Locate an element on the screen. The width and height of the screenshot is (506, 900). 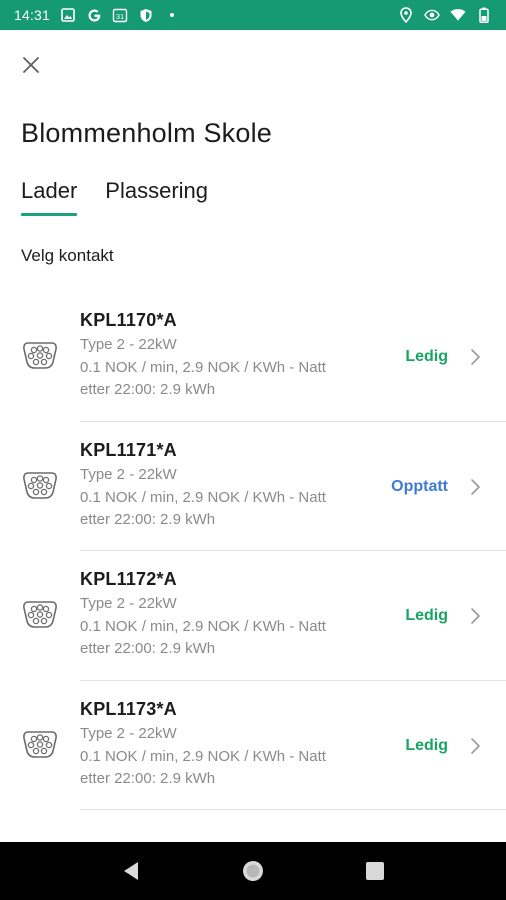
tab-lader: Lader is located at coordinates (49, 197).